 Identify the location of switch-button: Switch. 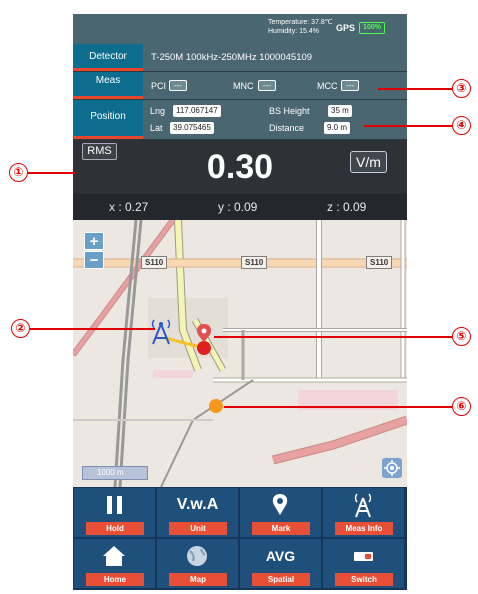
(363, 563).